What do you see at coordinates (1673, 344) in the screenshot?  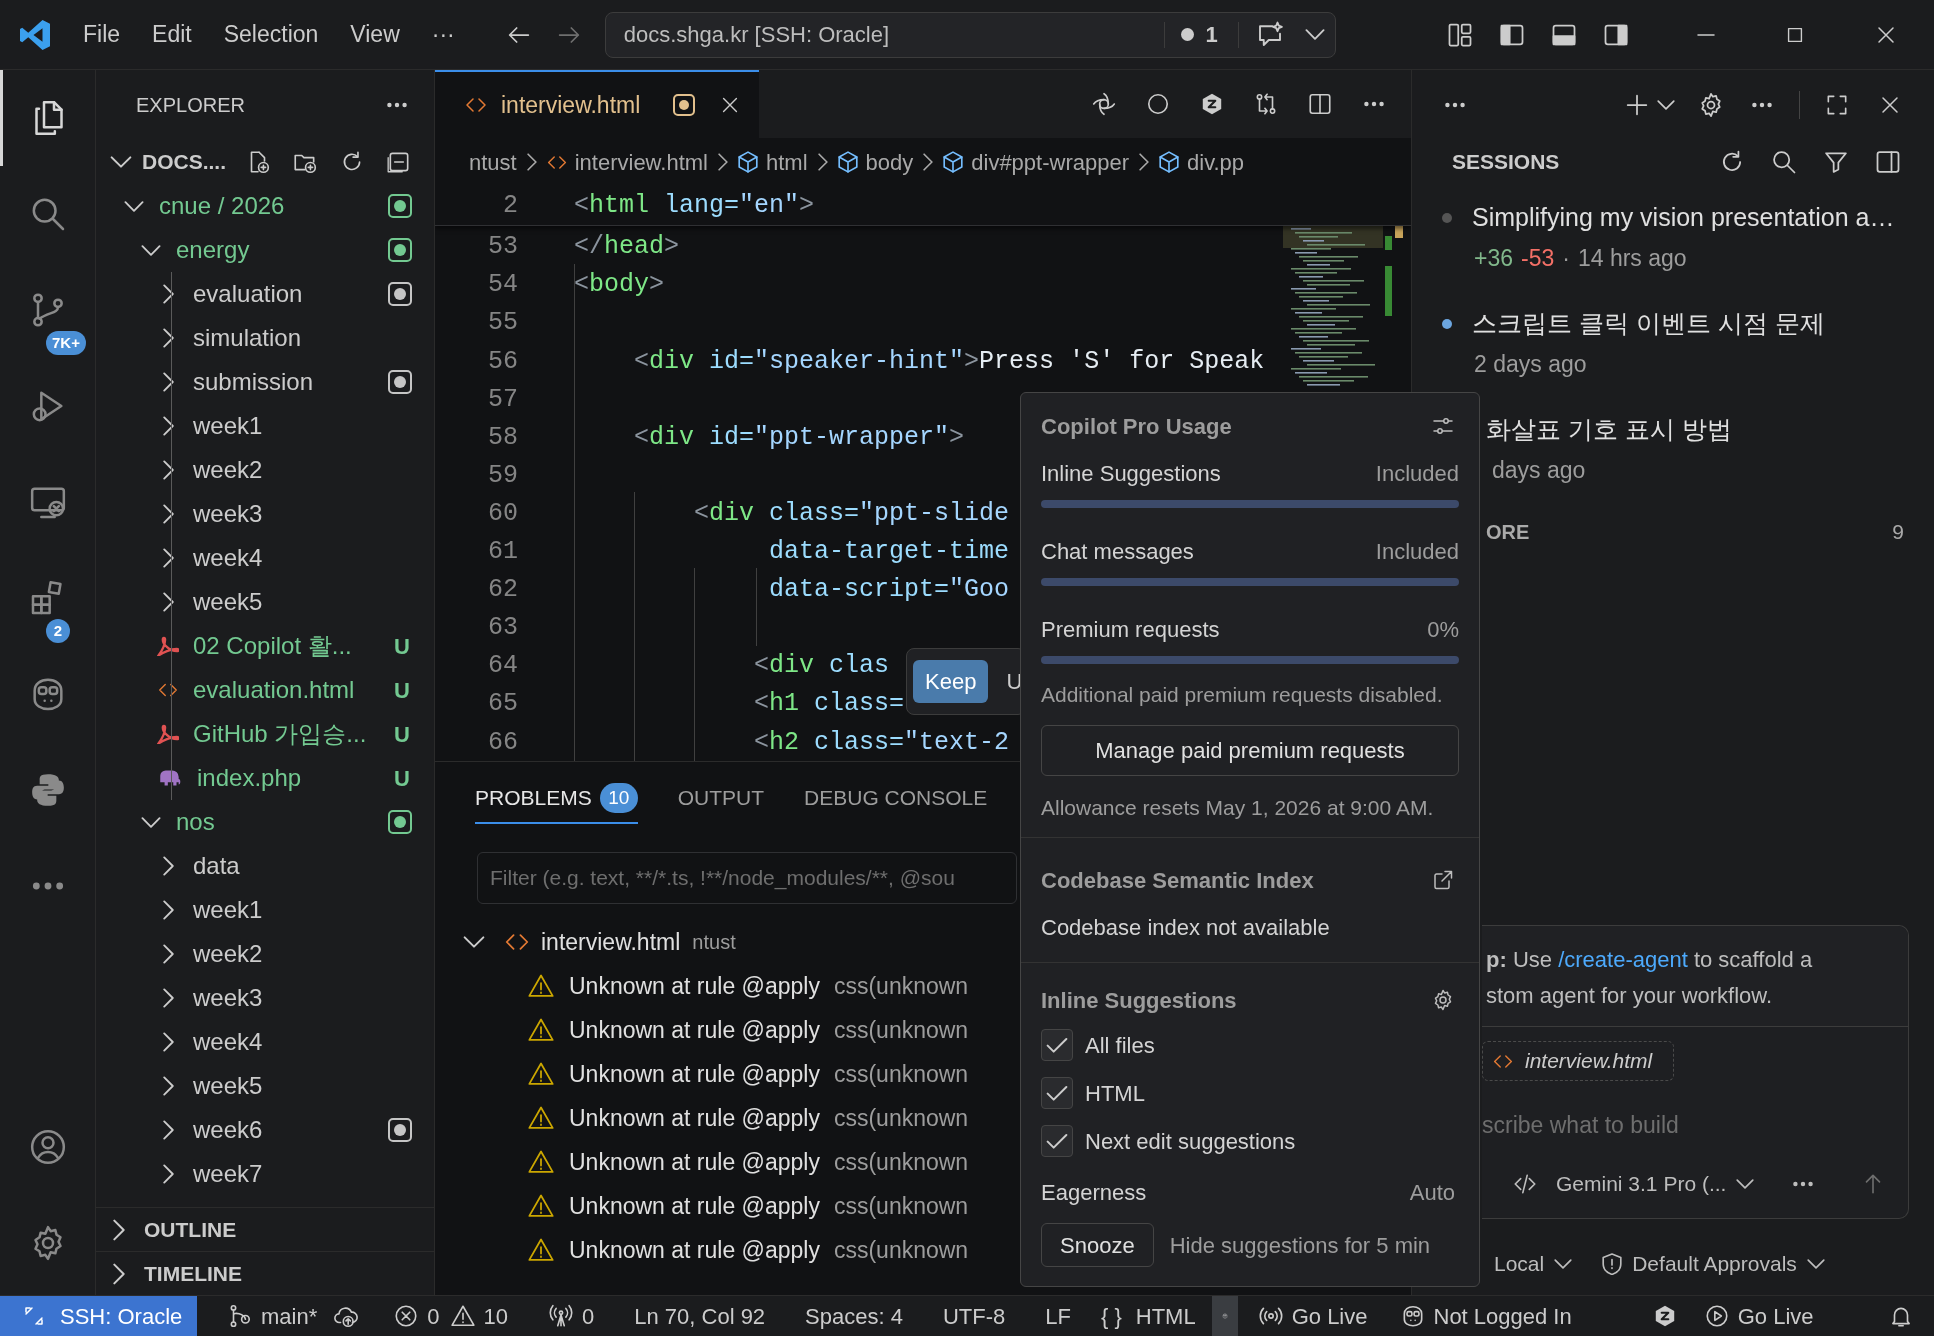 I see `session-item: 스크립트 클릭 이벤트 시점 문제 2 days ago` at bounding box center [1673, 344].